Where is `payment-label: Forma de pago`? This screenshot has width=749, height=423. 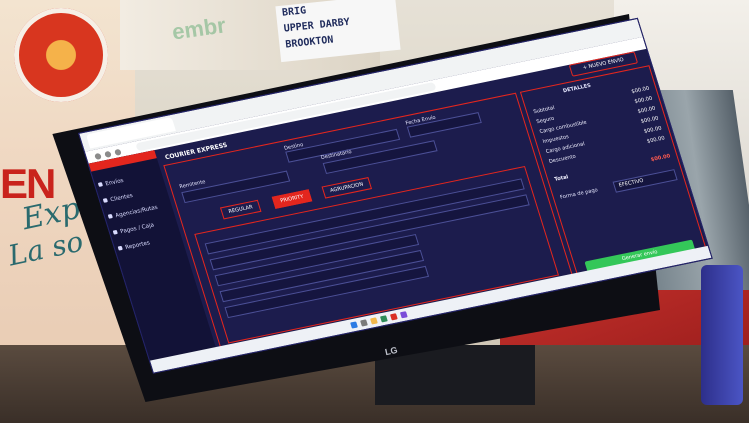 payment-label: Forma de pago is located at coordinates (579, 194).